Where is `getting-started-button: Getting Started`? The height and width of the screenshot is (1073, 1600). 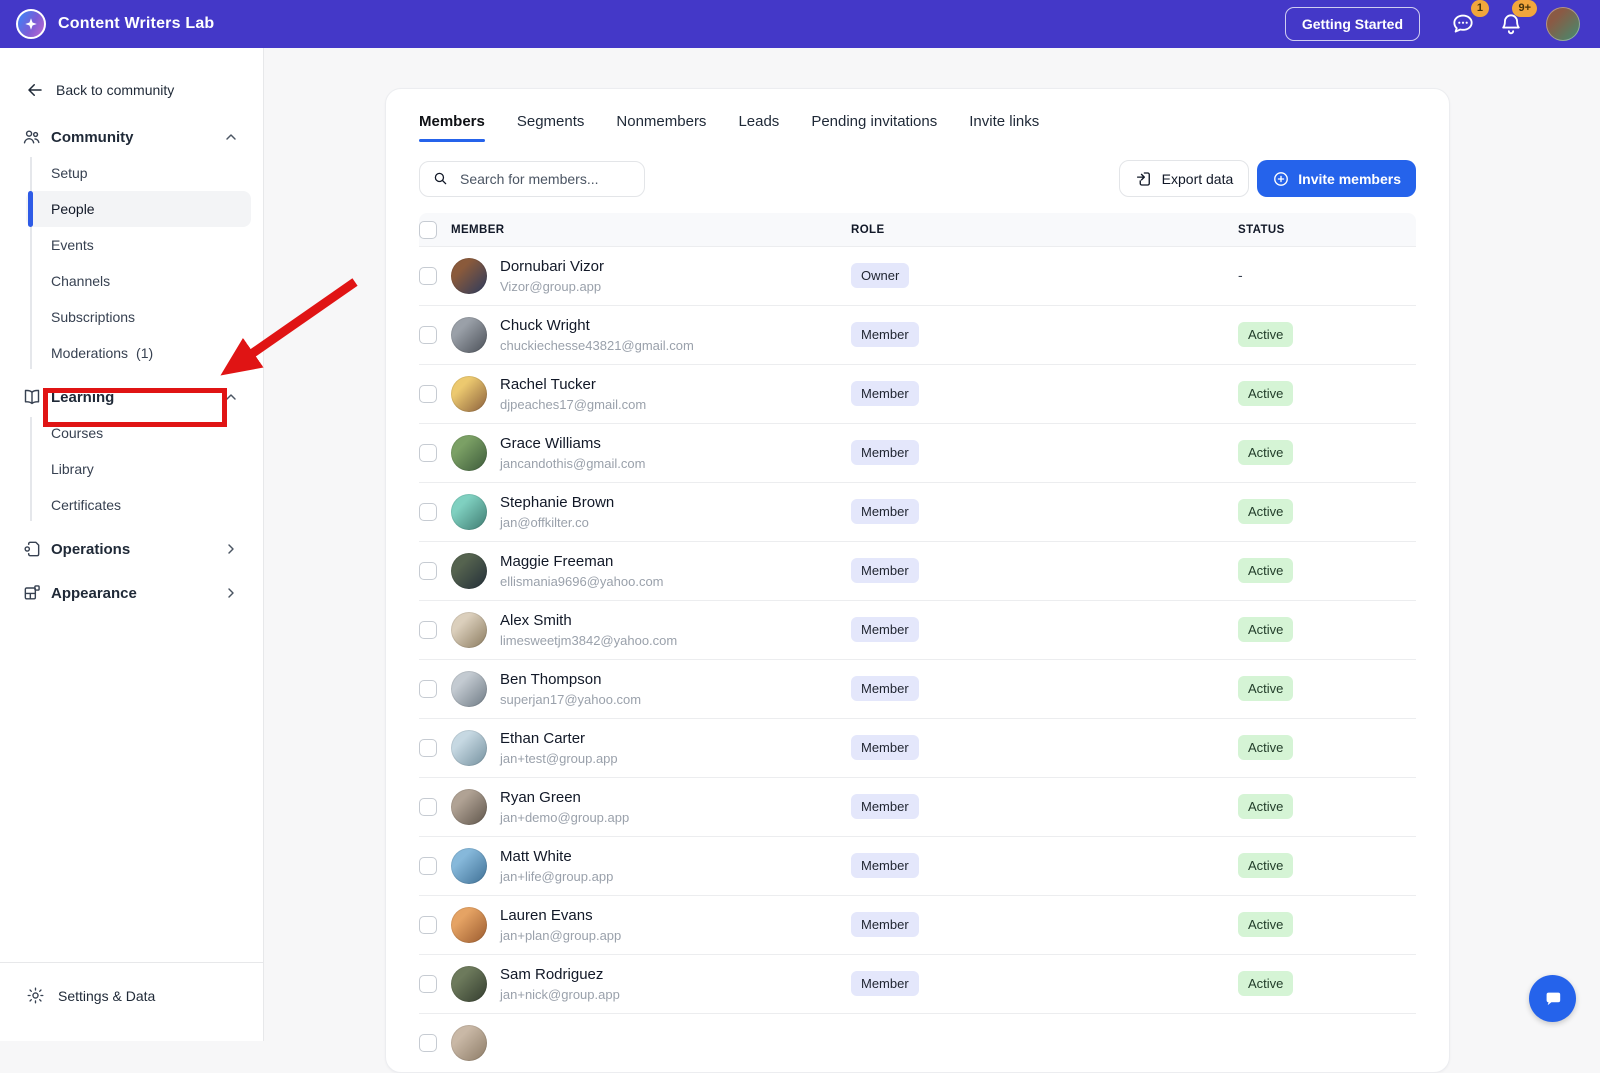
getting-started-button: Getting Started is located at coordinates (1352, 24).